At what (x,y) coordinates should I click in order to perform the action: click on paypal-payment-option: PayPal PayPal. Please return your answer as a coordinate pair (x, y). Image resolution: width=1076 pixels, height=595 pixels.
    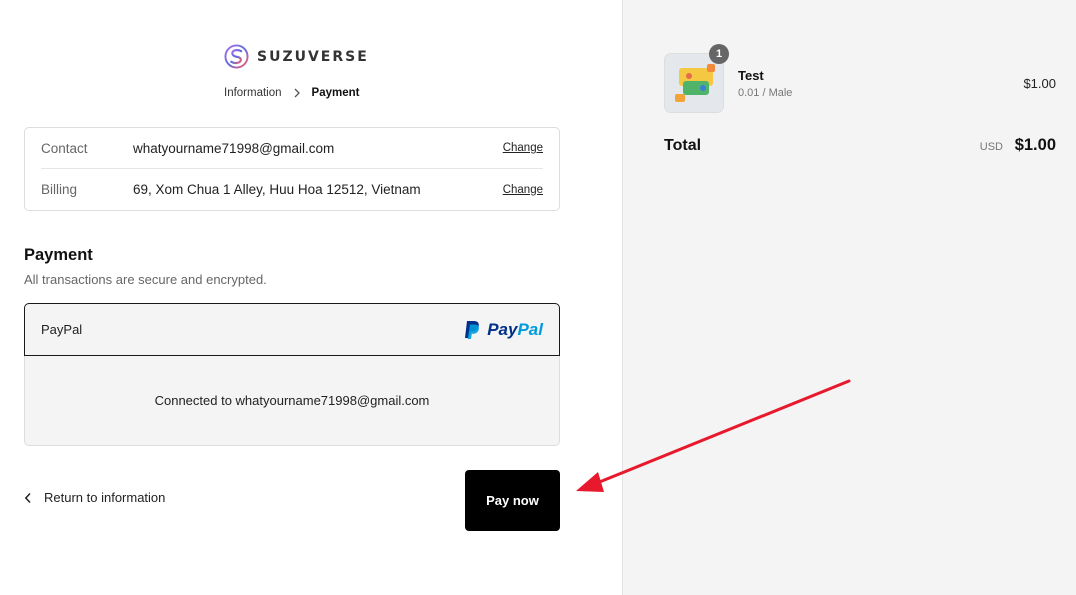
    Looking at the image, I should click on (292, 329).